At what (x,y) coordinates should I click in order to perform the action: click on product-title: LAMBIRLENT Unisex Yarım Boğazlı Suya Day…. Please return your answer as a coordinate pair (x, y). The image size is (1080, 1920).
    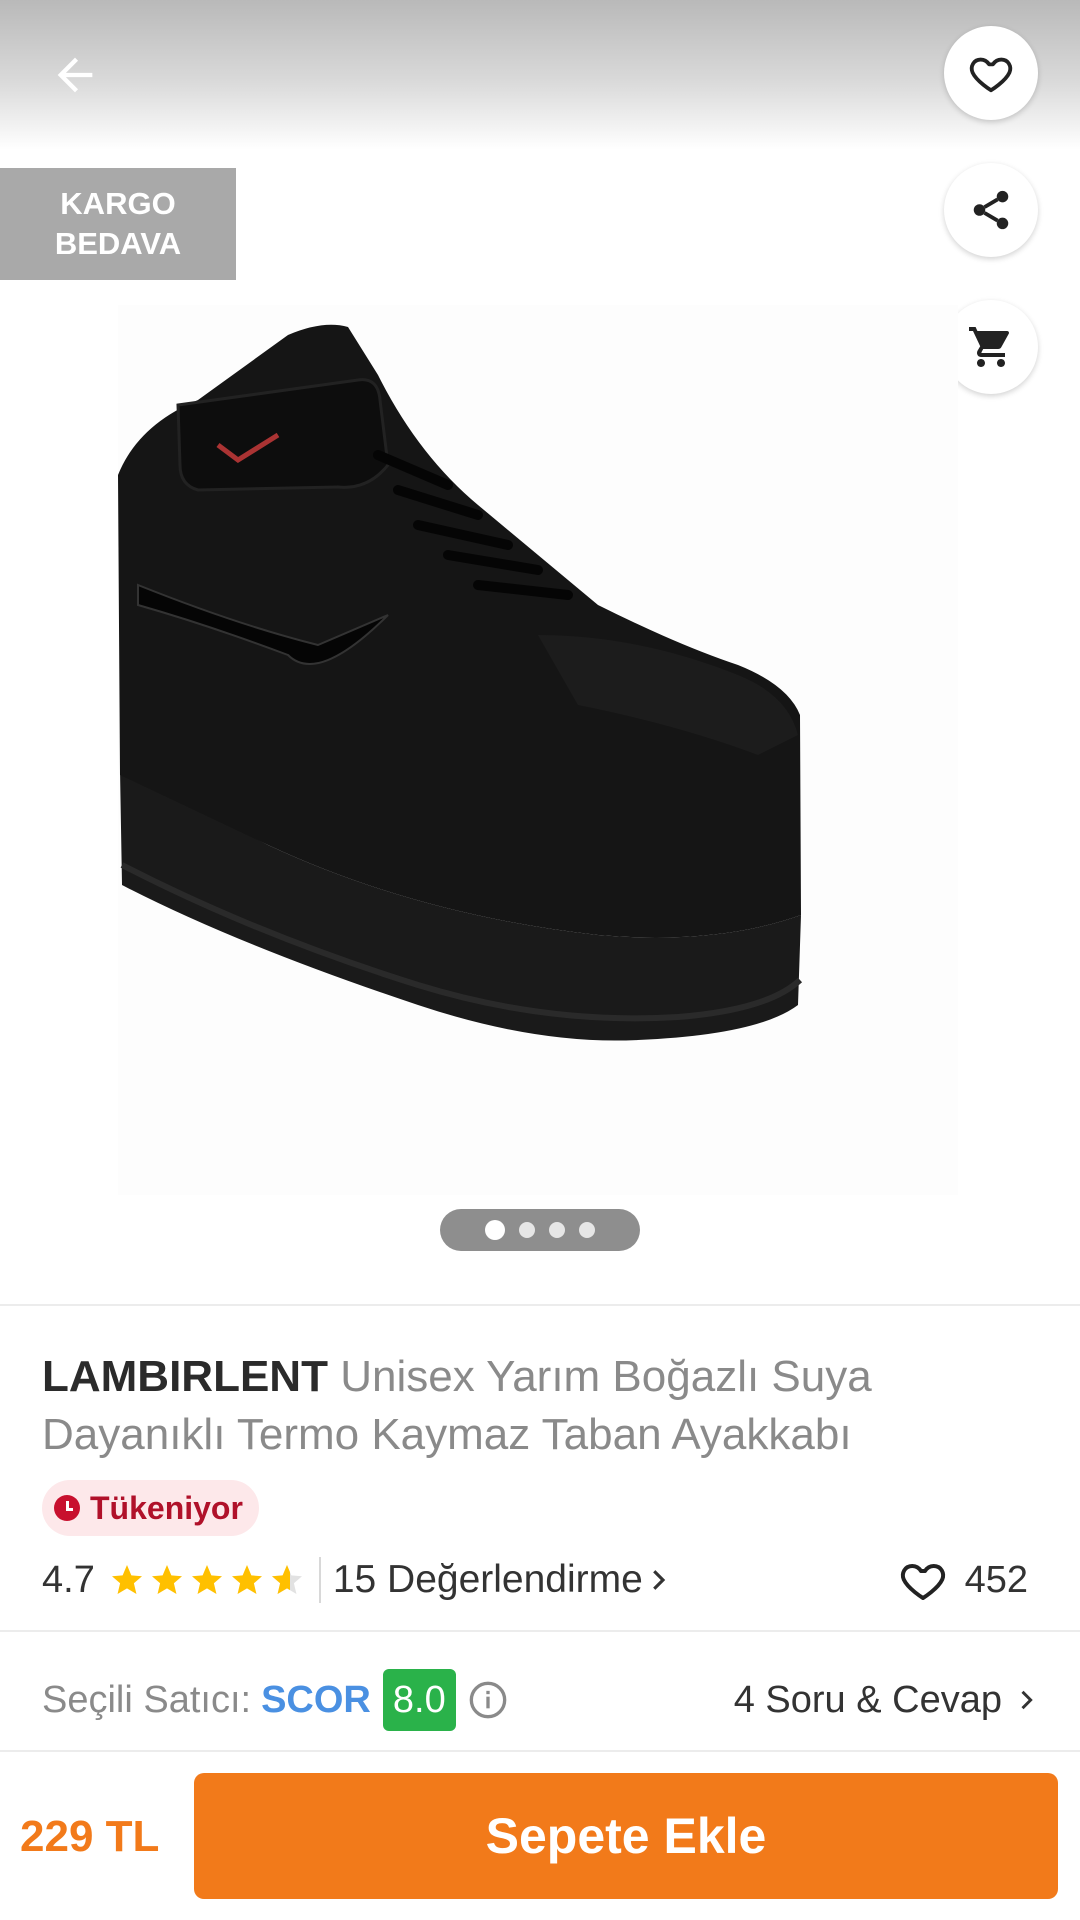
    Looking at the image, I should click on (542, 1406).